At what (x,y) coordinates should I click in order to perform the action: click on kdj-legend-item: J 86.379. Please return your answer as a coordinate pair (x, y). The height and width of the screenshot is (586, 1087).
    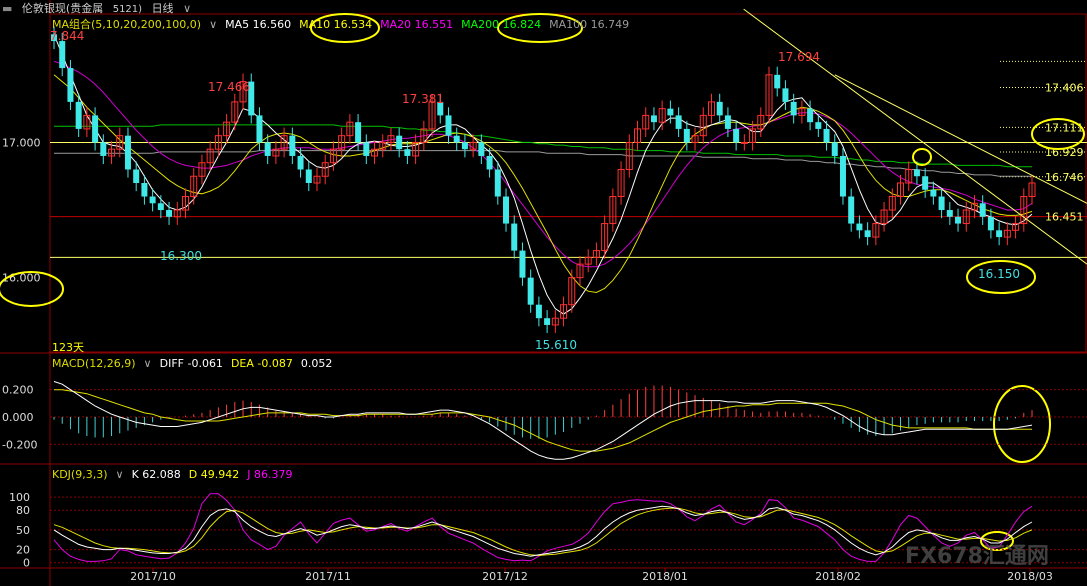
    Looking at the image, I should click on (270, 474).